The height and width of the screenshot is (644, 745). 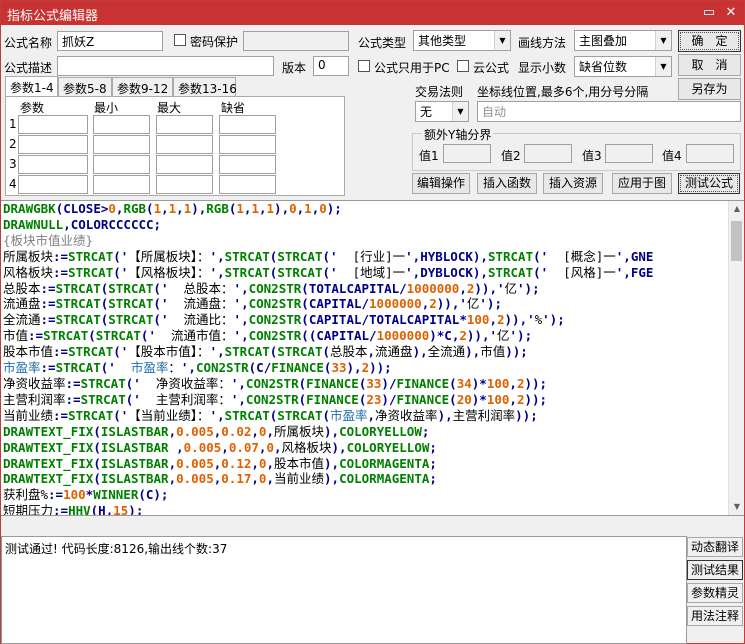 What do you see at coordinates (490, 304) in the screenshot?
I see `code-token: ');` at bounding box center [490, 304].